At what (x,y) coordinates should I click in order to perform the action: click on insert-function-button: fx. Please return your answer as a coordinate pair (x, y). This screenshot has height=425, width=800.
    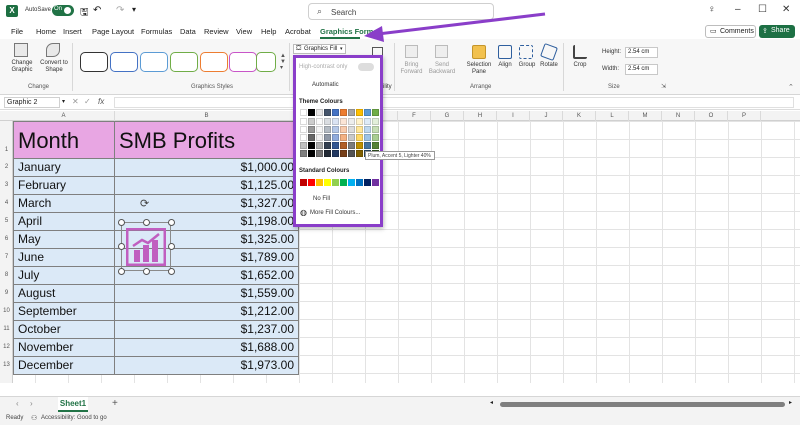
    Looking at the image, I should click on (101, 101).